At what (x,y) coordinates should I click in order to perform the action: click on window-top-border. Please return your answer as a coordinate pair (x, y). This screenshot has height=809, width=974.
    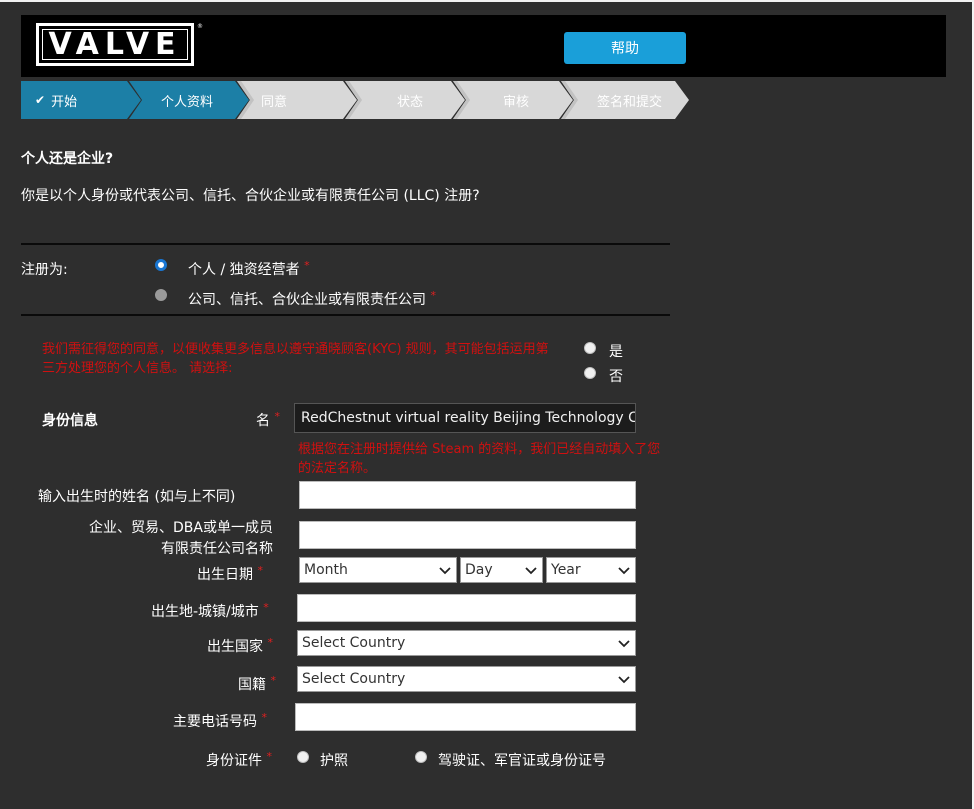
    Looking at the image, I should click on (487, 1).